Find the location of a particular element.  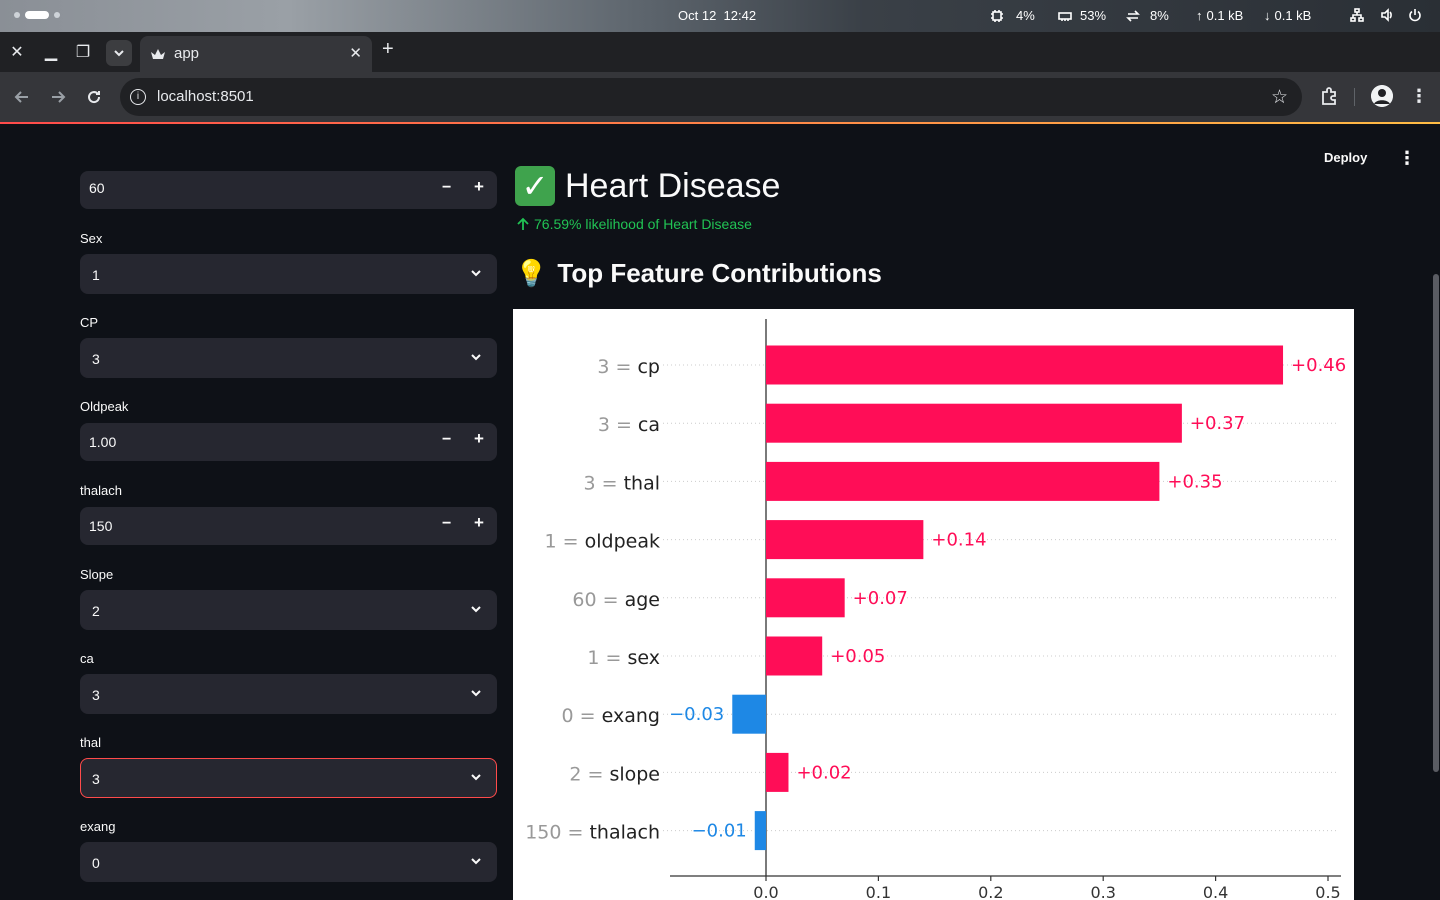

tab-app: app ✕ is located at coordinates (256, 54).